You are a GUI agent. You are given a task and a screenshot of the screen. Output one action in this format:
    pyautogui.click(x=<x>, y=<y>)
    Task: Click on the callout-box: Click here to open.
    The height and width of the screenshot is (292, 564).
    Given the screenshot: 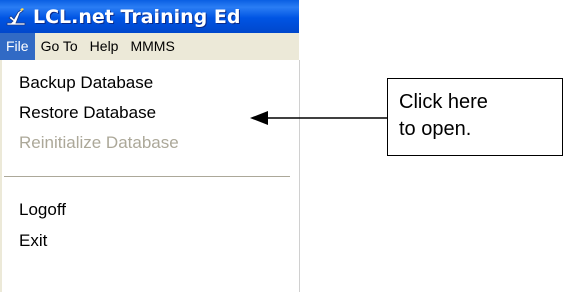 What is the action you would take?
    pyautogui.click(x=475, y=117)
    